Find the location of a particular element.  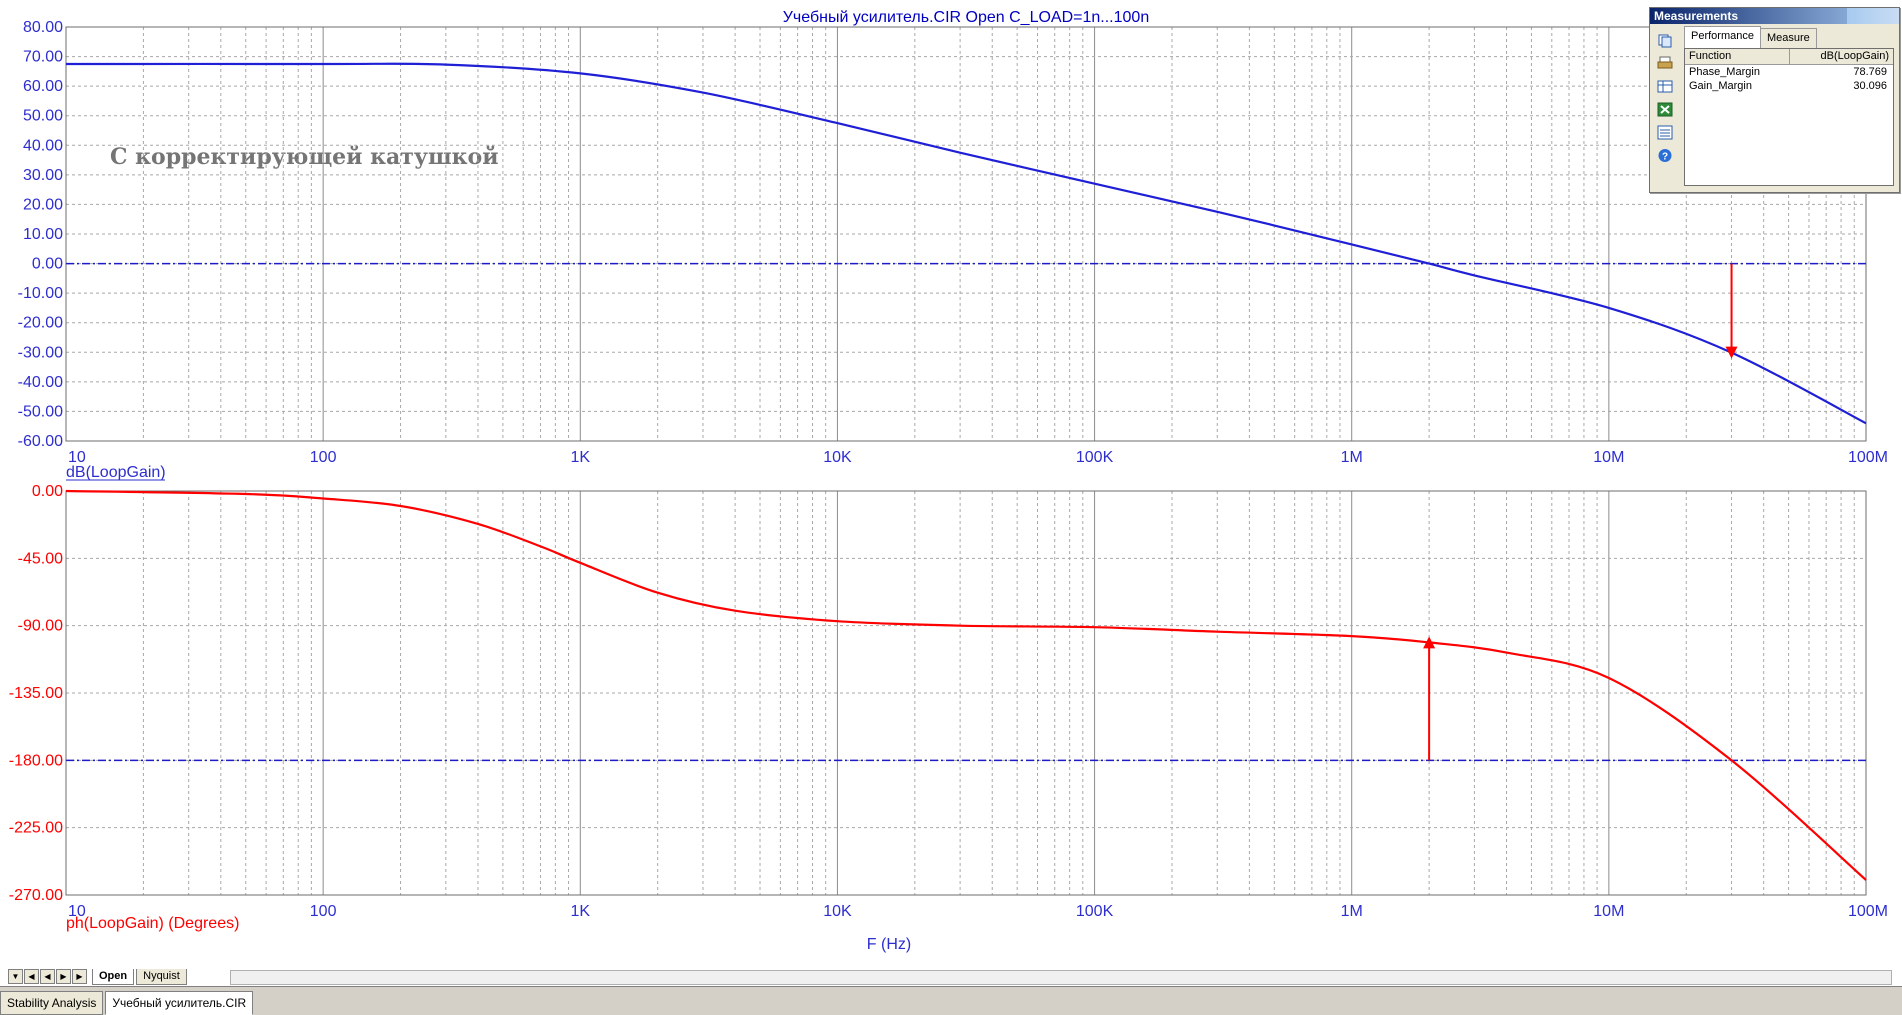

y-tick-label: 50.00 is located at coordinates (43, 116).